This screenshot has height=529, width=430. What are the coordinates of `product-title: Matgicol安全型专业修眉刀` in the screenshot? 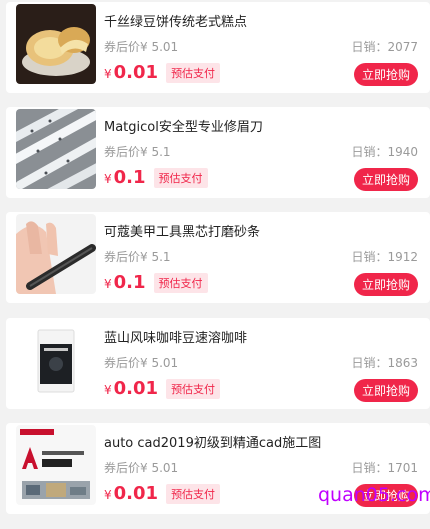 It's located at (263, 125).